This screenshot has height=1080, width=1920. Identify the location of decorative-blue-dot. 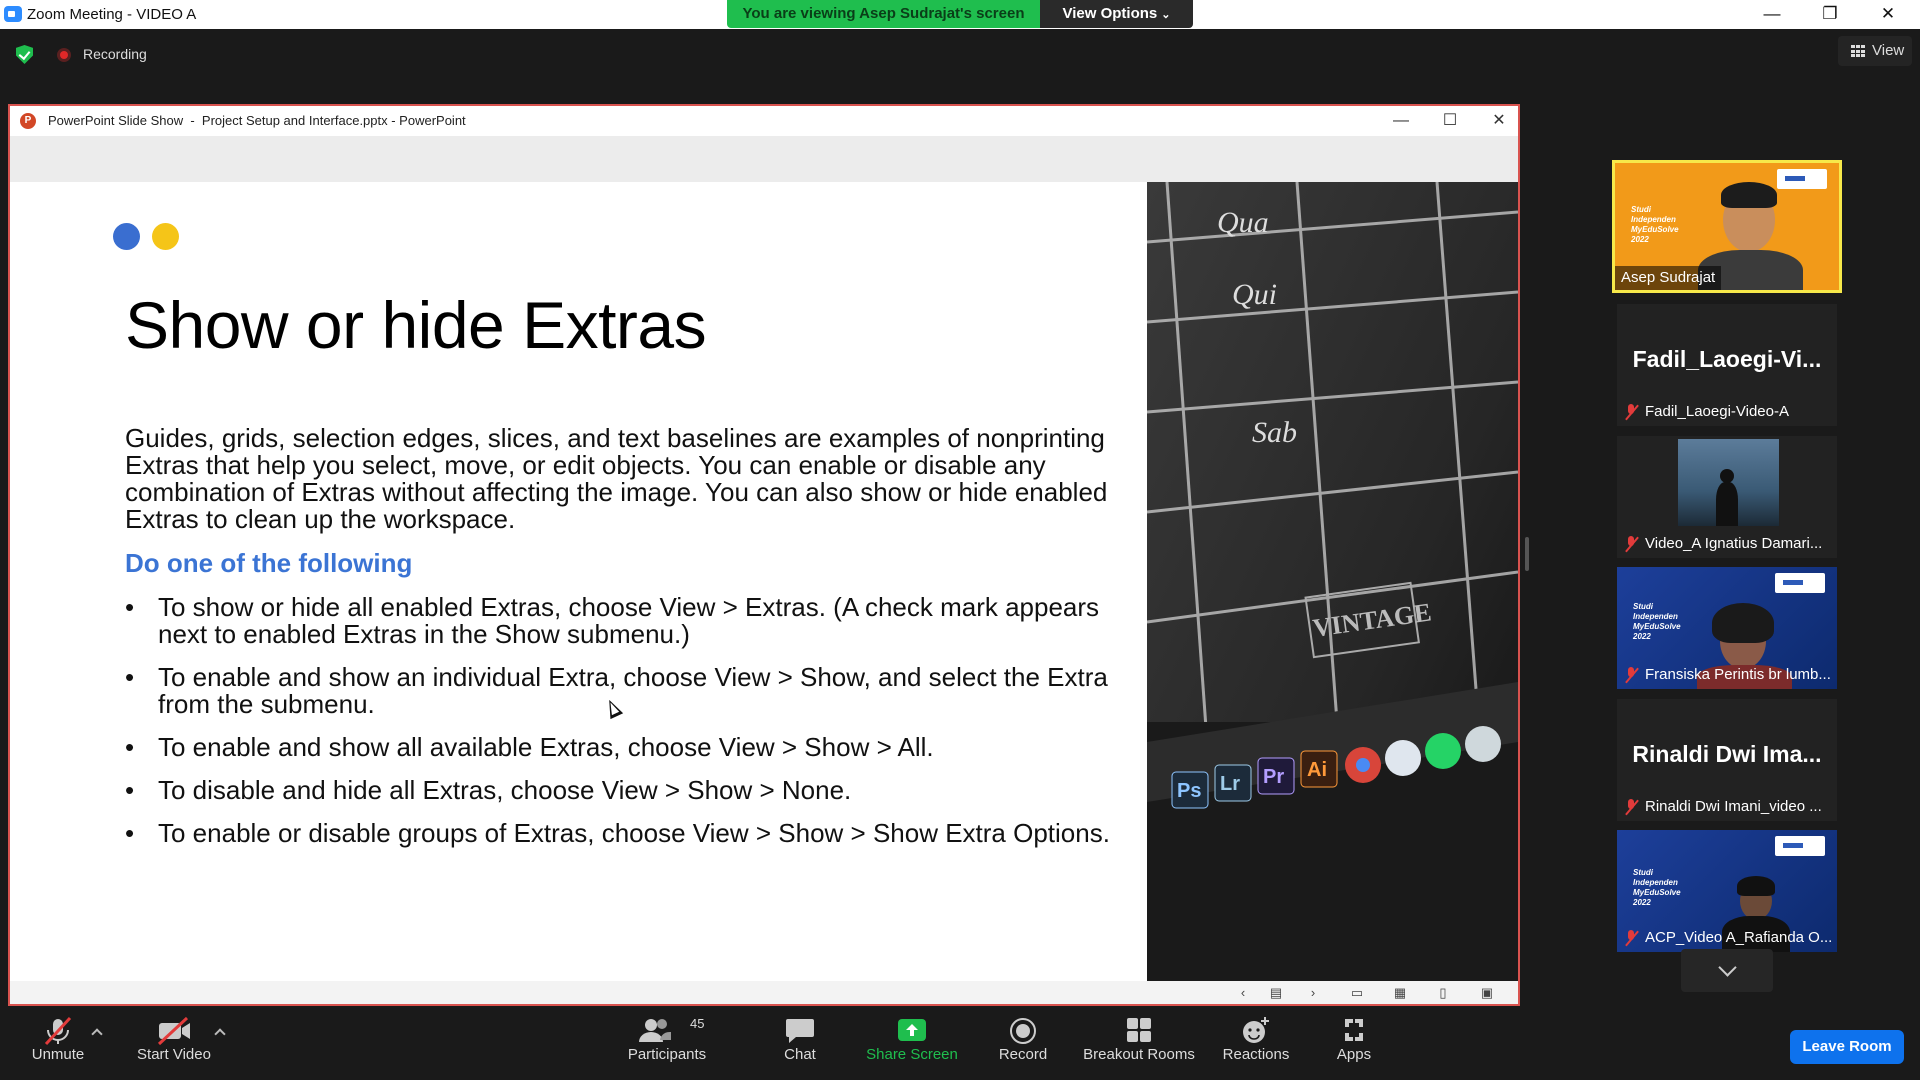
(126, 236).